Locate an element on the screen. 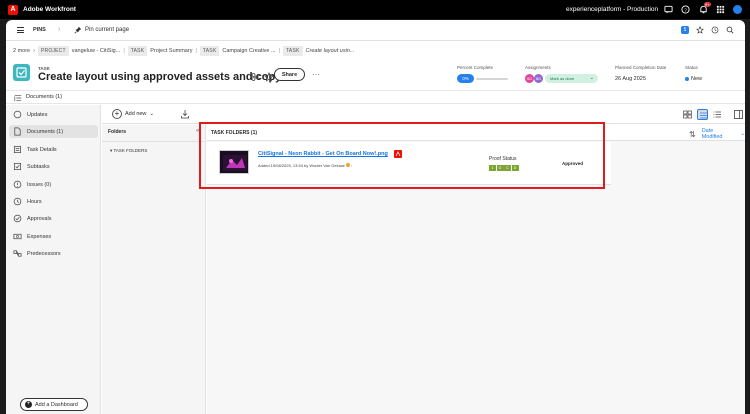 The width and height of the screenshot is (750, 414). planned-completion-date: 26 Aug 2025 is located at coordinates (630, 79).